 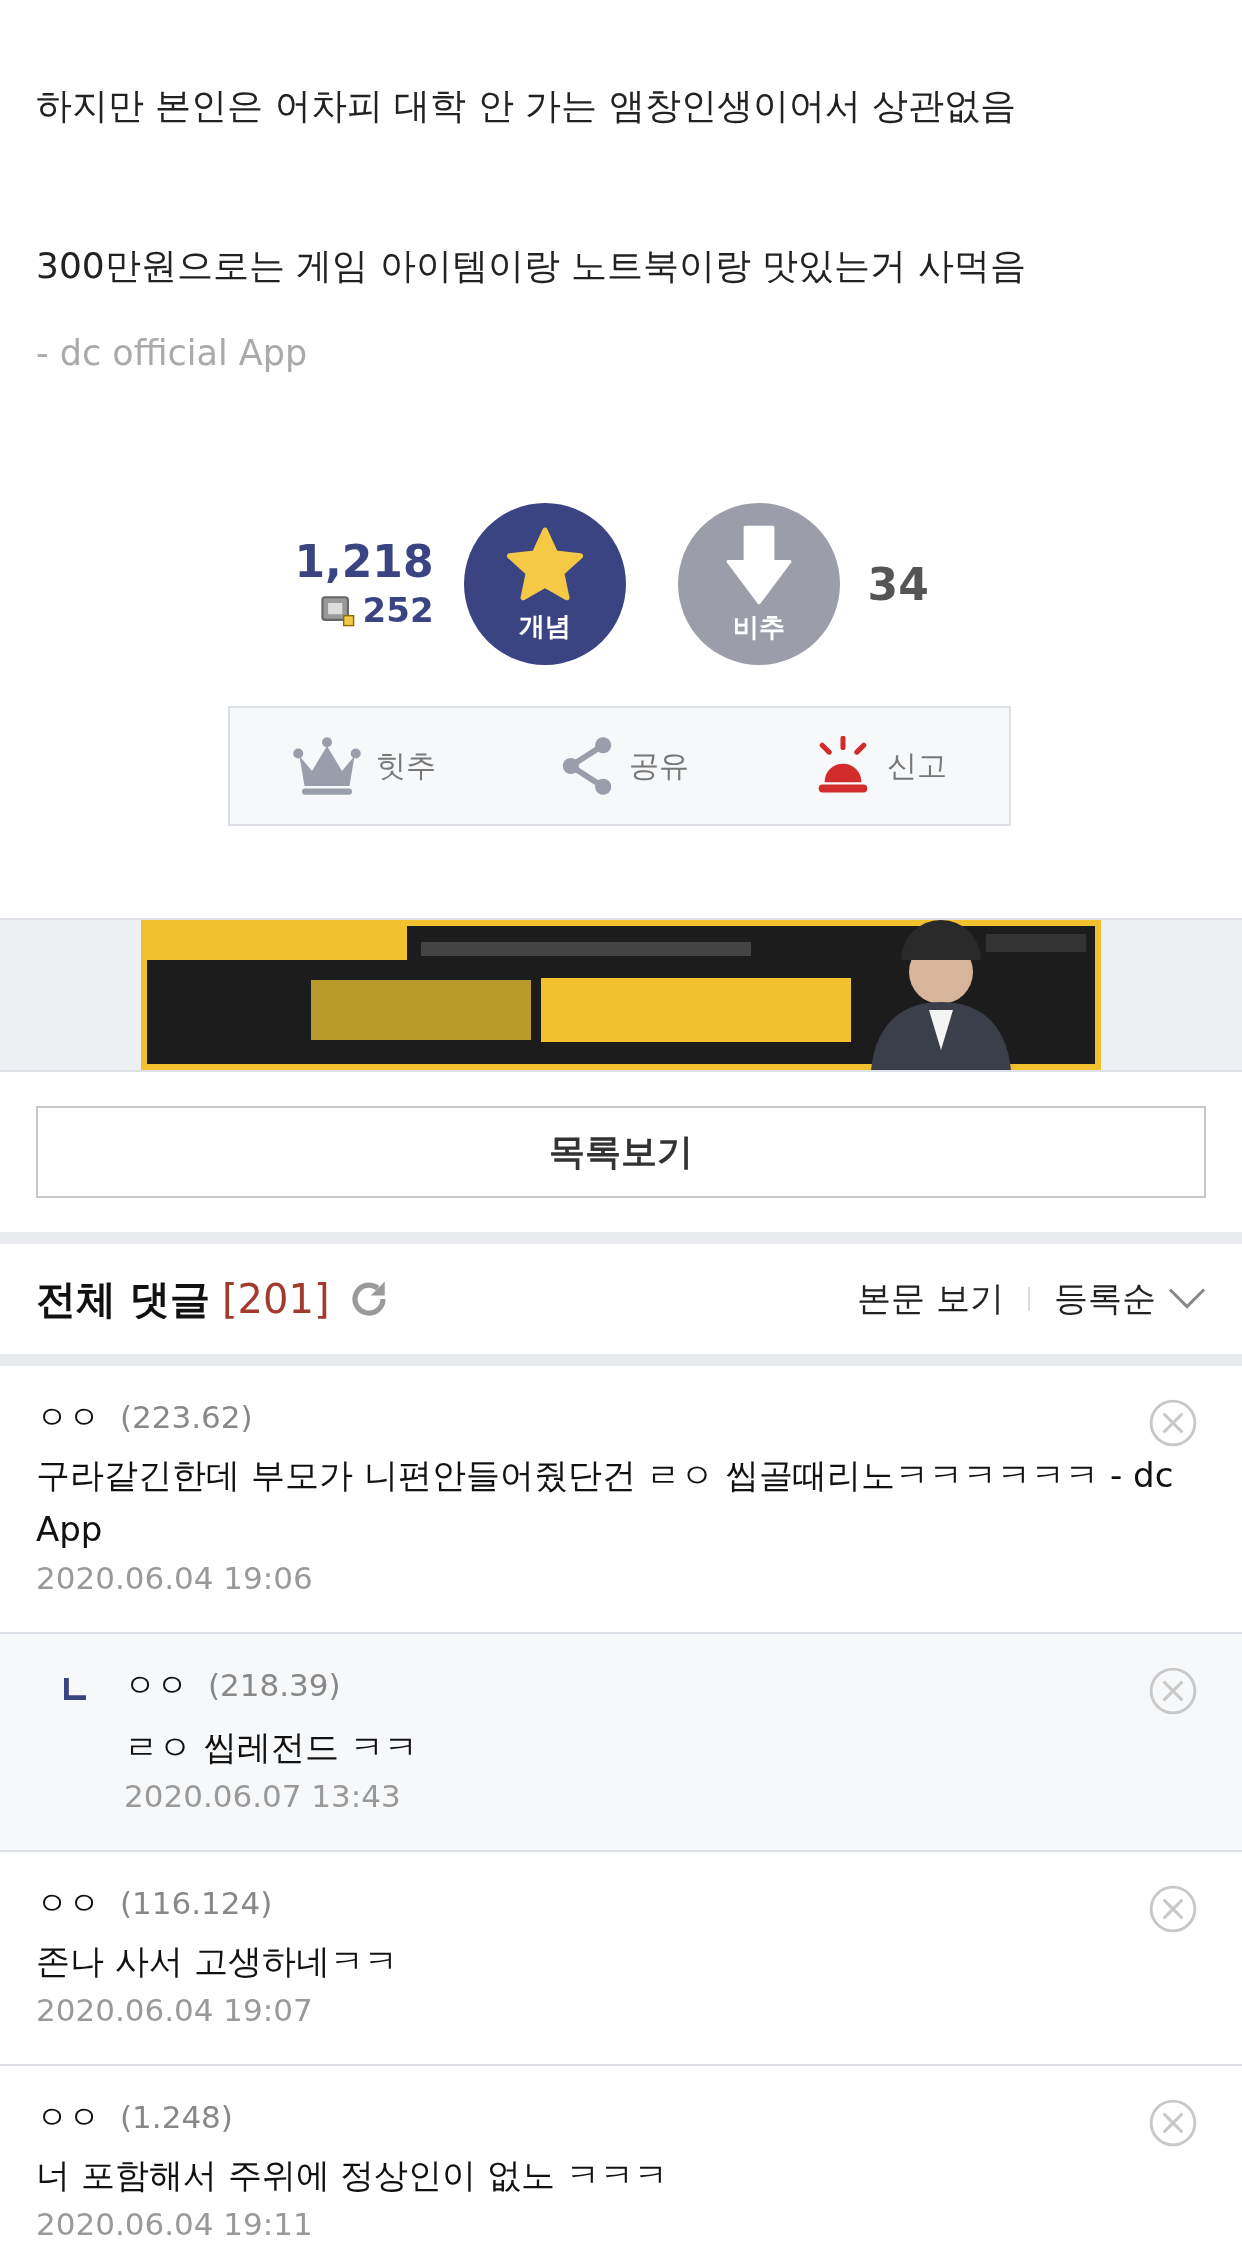 I want to click on upvote-count: 1,218, so click(x=364, y=562).